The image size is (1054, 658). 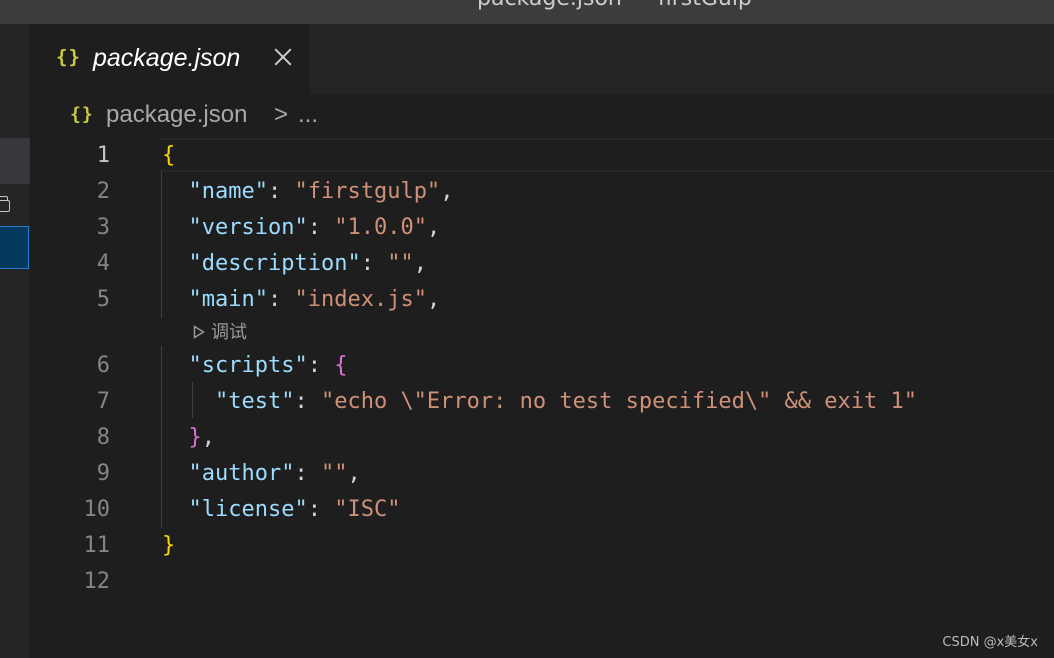 I want to click on current-line-highlight, so click(x=606, y=155).